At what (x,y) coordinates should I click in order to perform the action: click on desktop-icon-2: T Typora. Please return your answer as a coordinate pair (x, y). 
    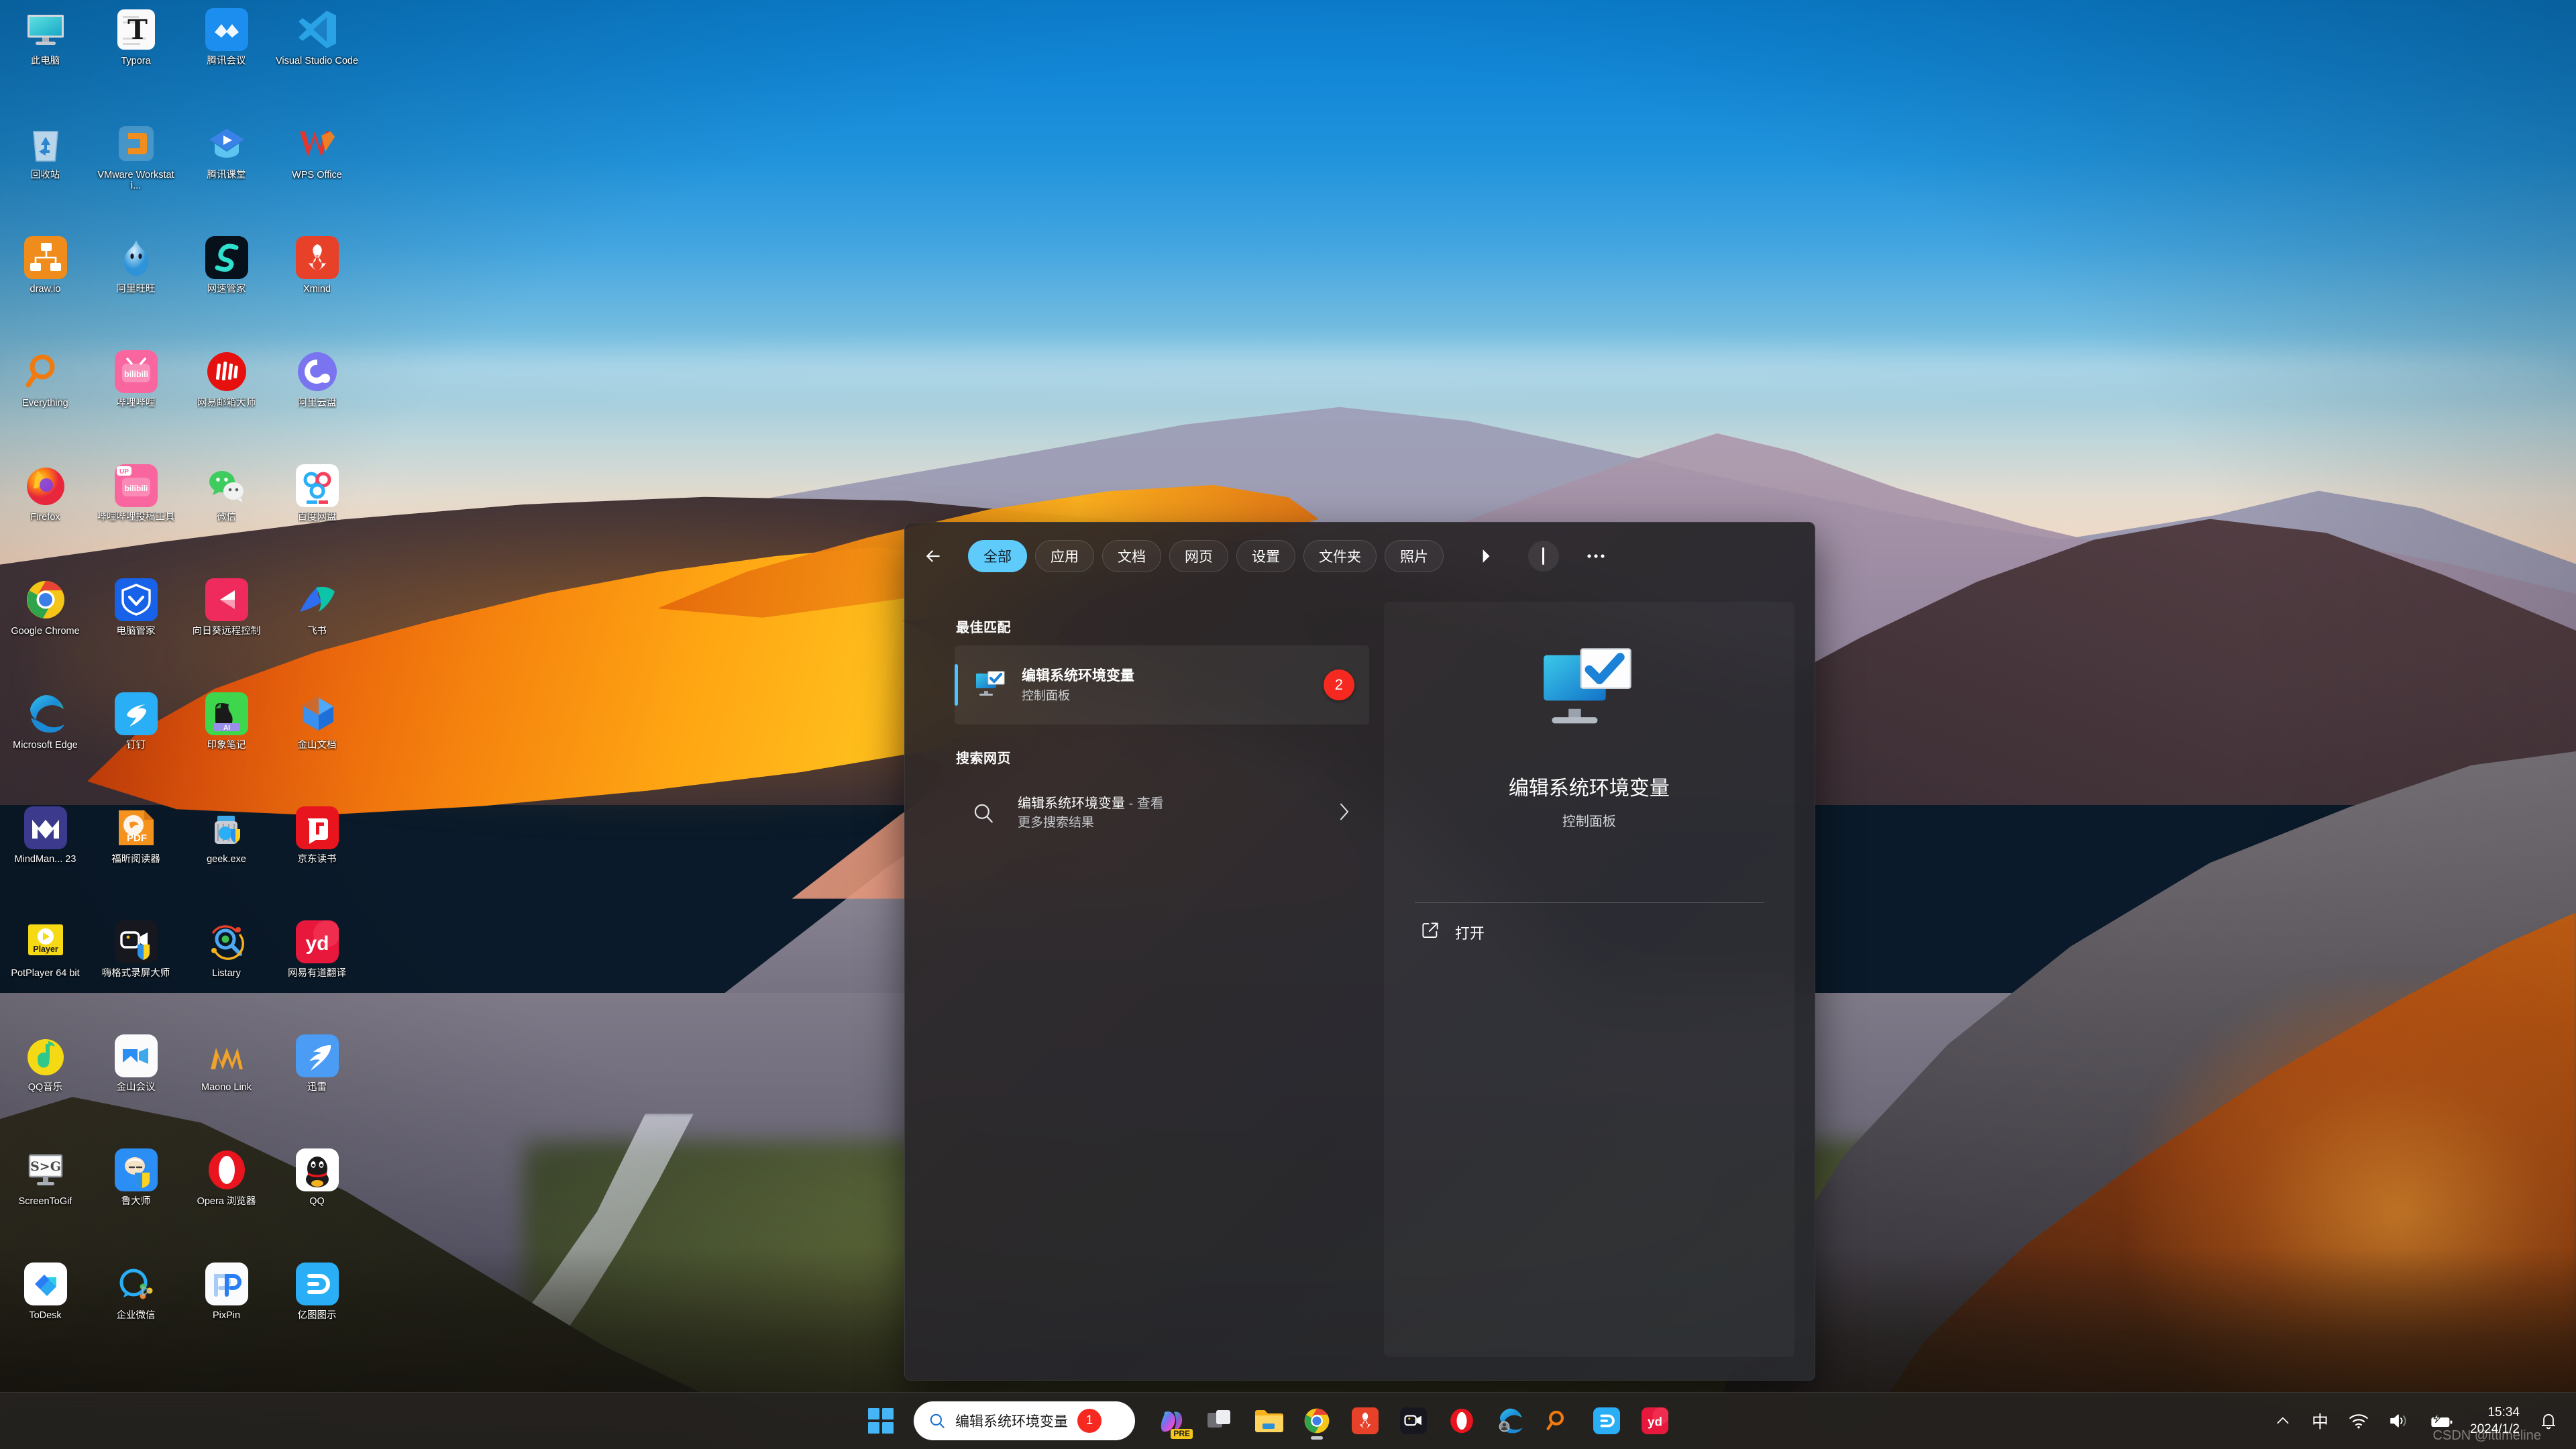
    Looking at the image, I should click on (136, 60).